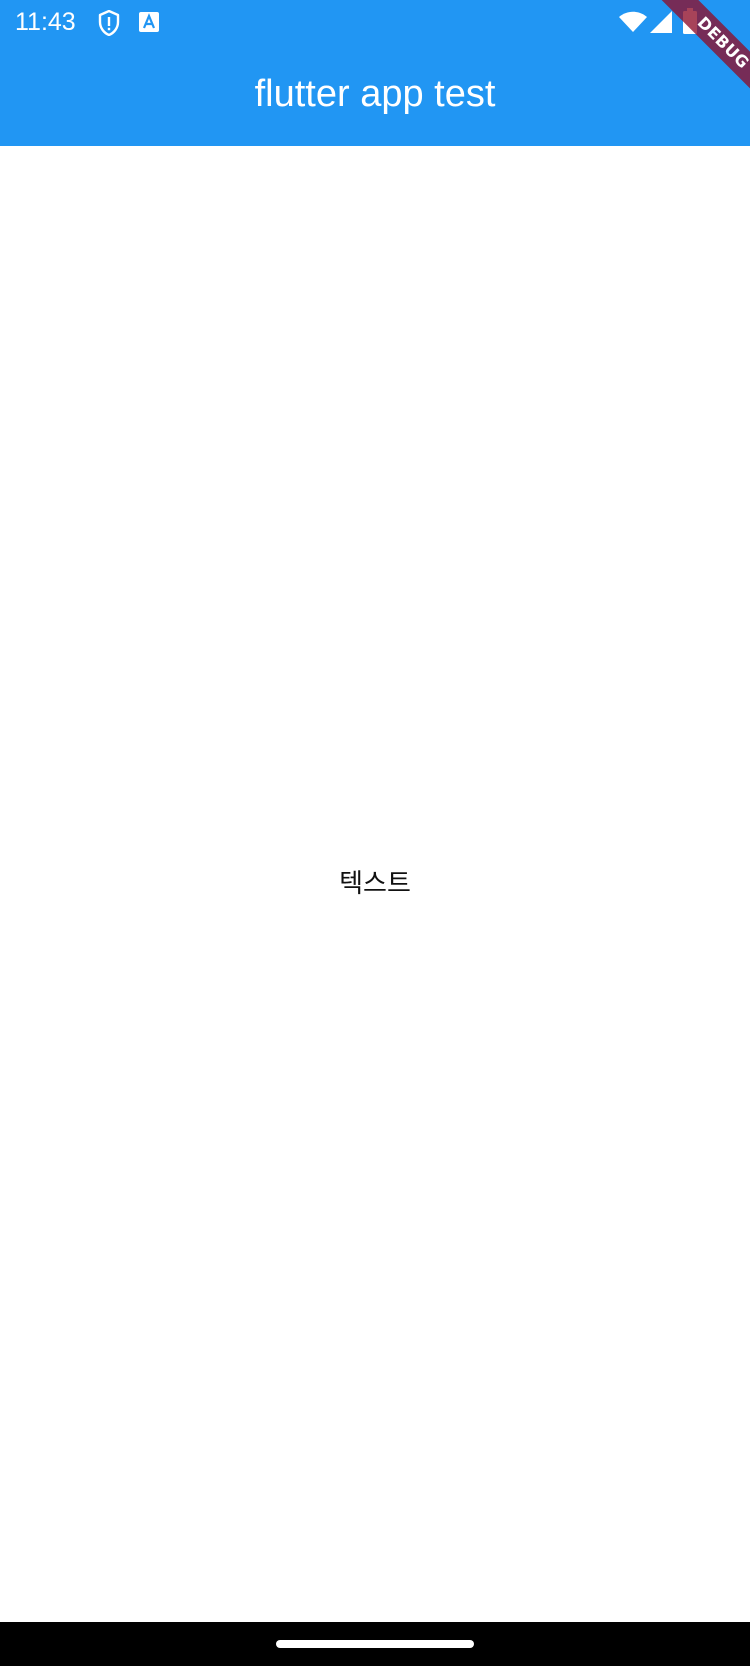 This screenshot has width=750, height=1666. Describe the element at coordinates (661, 22) in the screenshot. I see `cellular-signal-icon` at that location.